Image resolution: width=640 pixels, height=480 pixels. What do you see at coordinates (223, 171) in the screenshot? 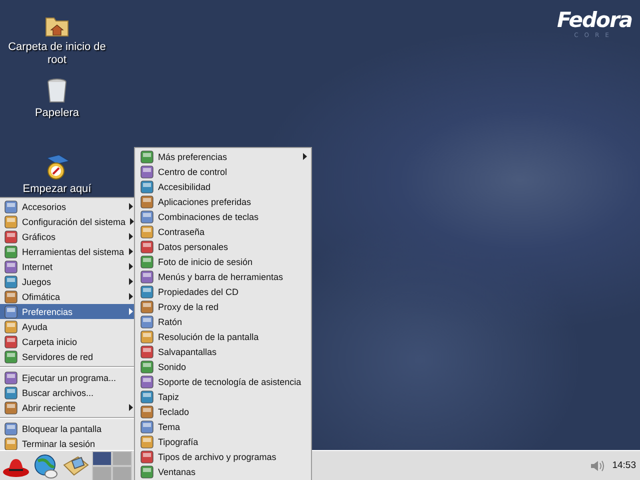
I see `menu-item: Centro de control` at bounding box center [223, 171].